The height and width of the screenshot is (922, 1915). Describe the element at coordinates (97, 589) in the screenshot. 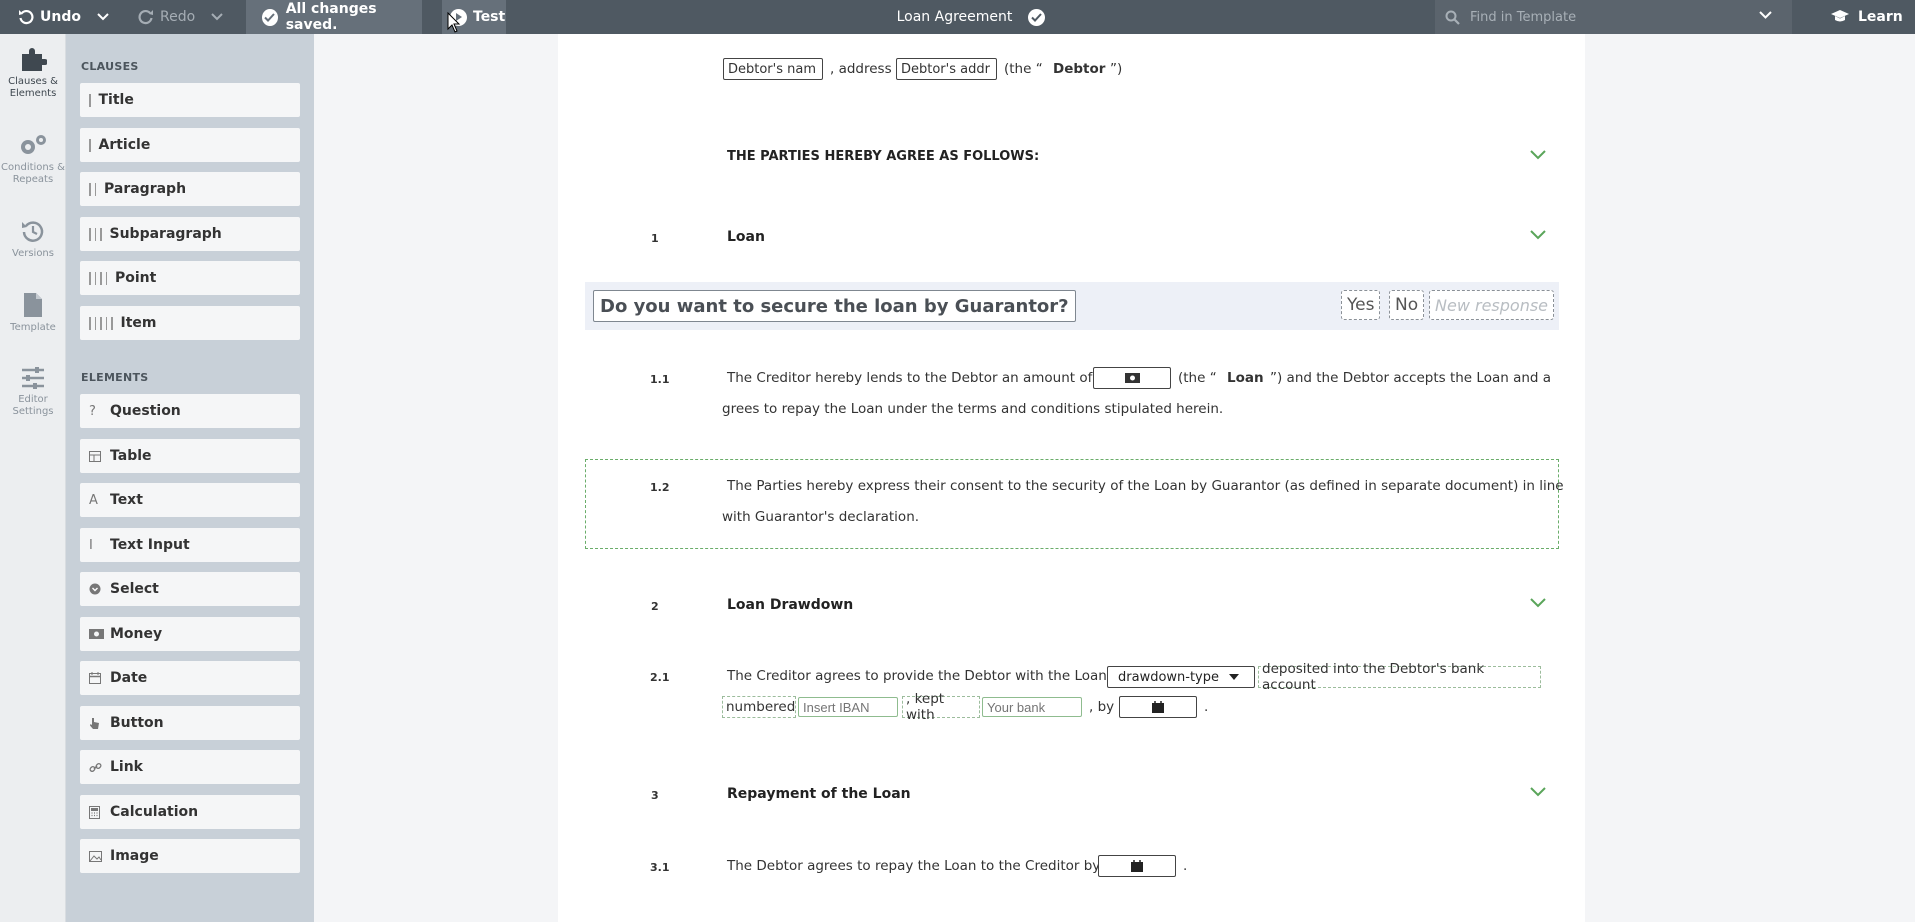

I see `select-icon` at that location.